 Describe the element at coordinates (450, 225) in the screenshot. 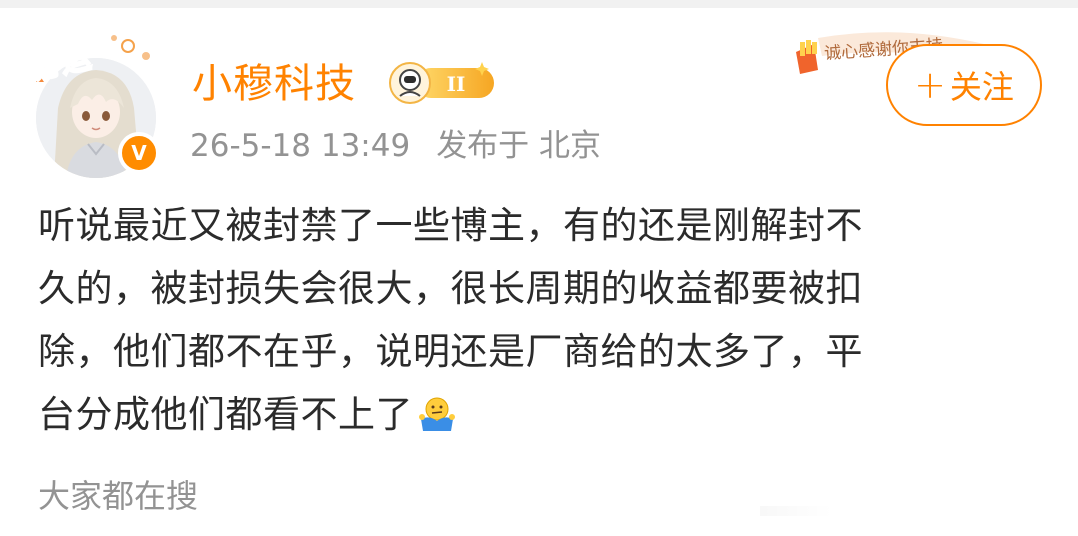

I see `post-line-1: 听说最近又被封禁了一些博主，有的还是刚解封不` at that location.